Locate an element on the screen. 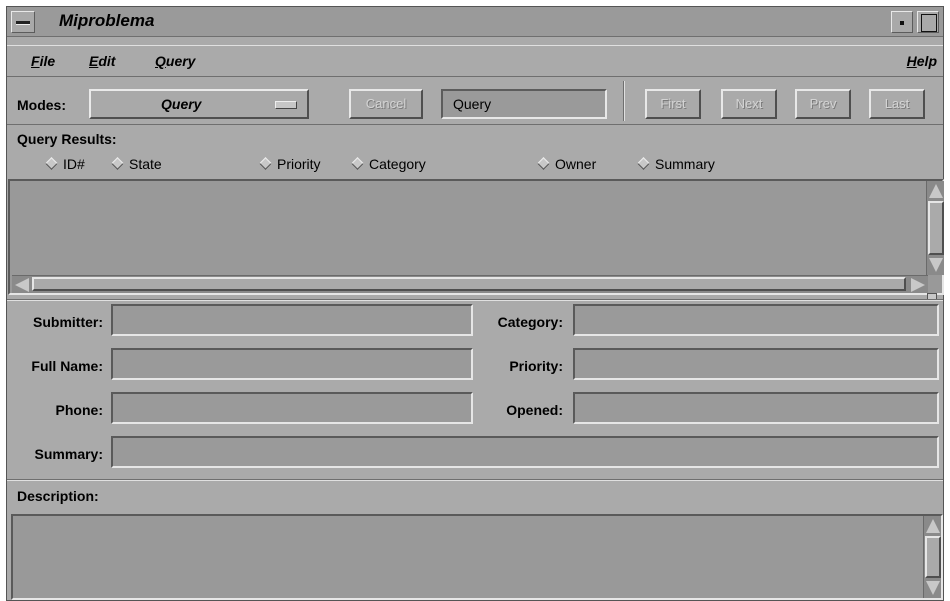 The image size is (950, 601). minimize-icon is located at coordinates (902, 22).